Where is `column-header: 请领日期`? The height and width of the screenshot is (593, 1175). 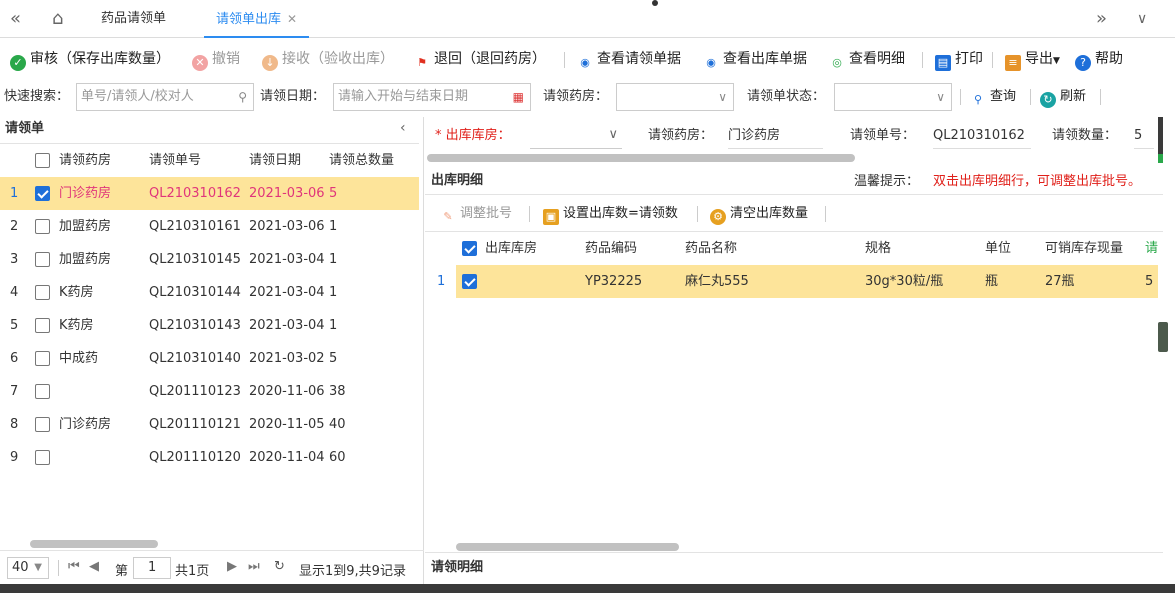 column-header: 请领日期 is located at coordinates (275, 160).